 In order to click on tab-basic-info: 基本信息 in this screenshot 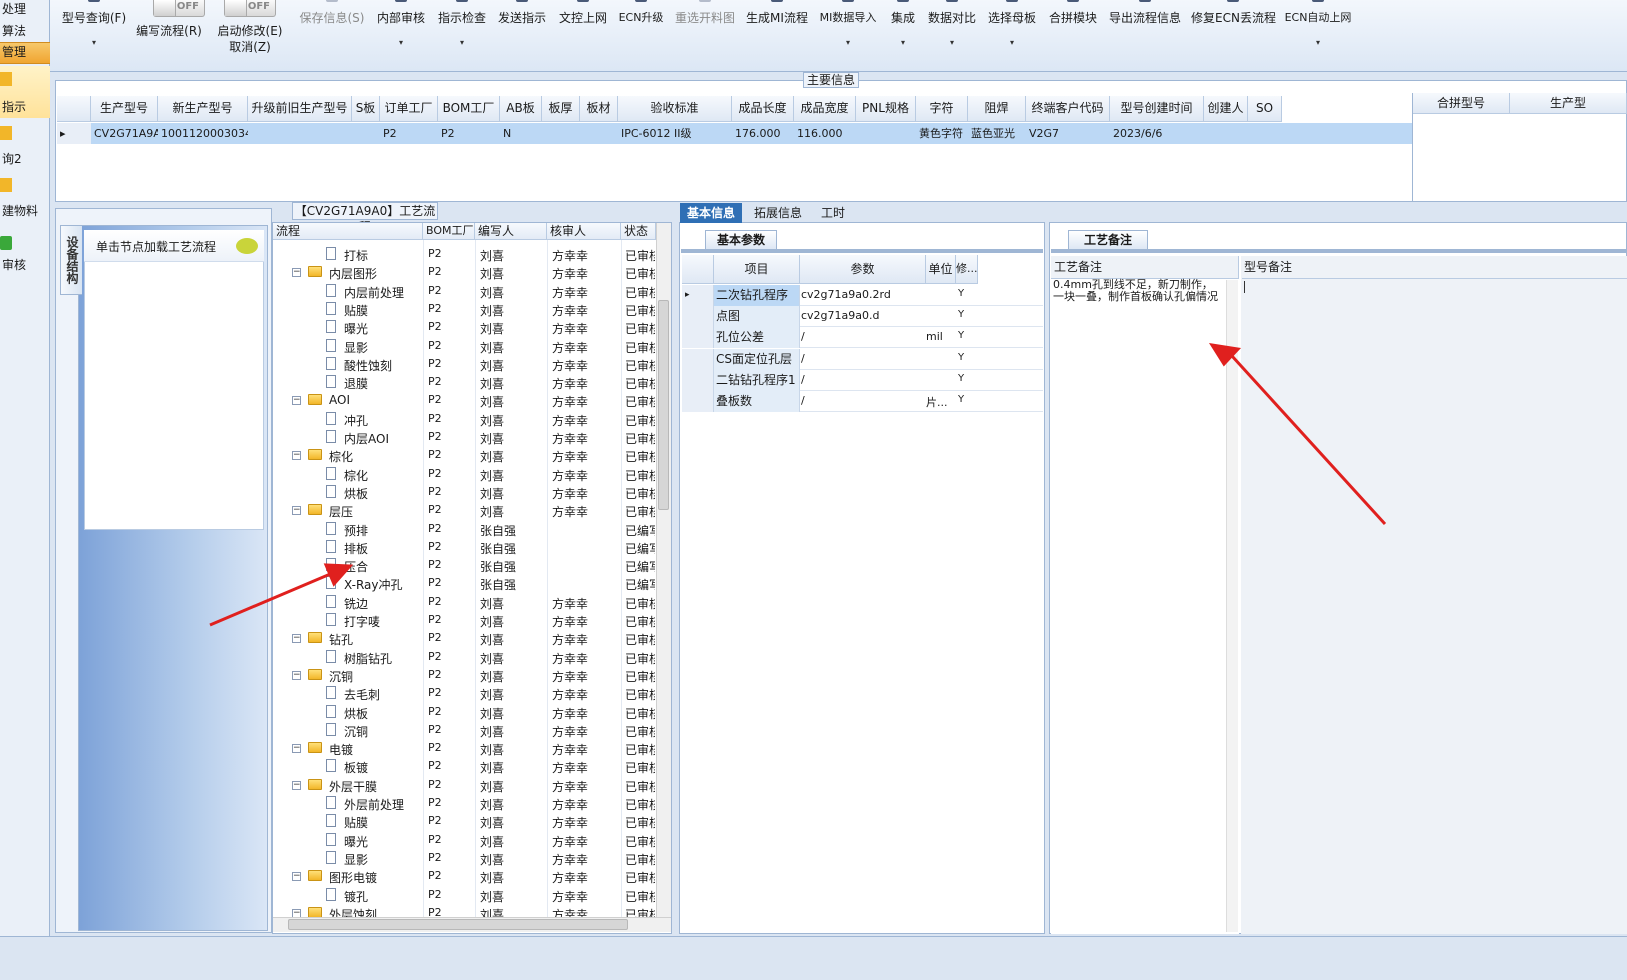, I will do `click(711, 213)`.